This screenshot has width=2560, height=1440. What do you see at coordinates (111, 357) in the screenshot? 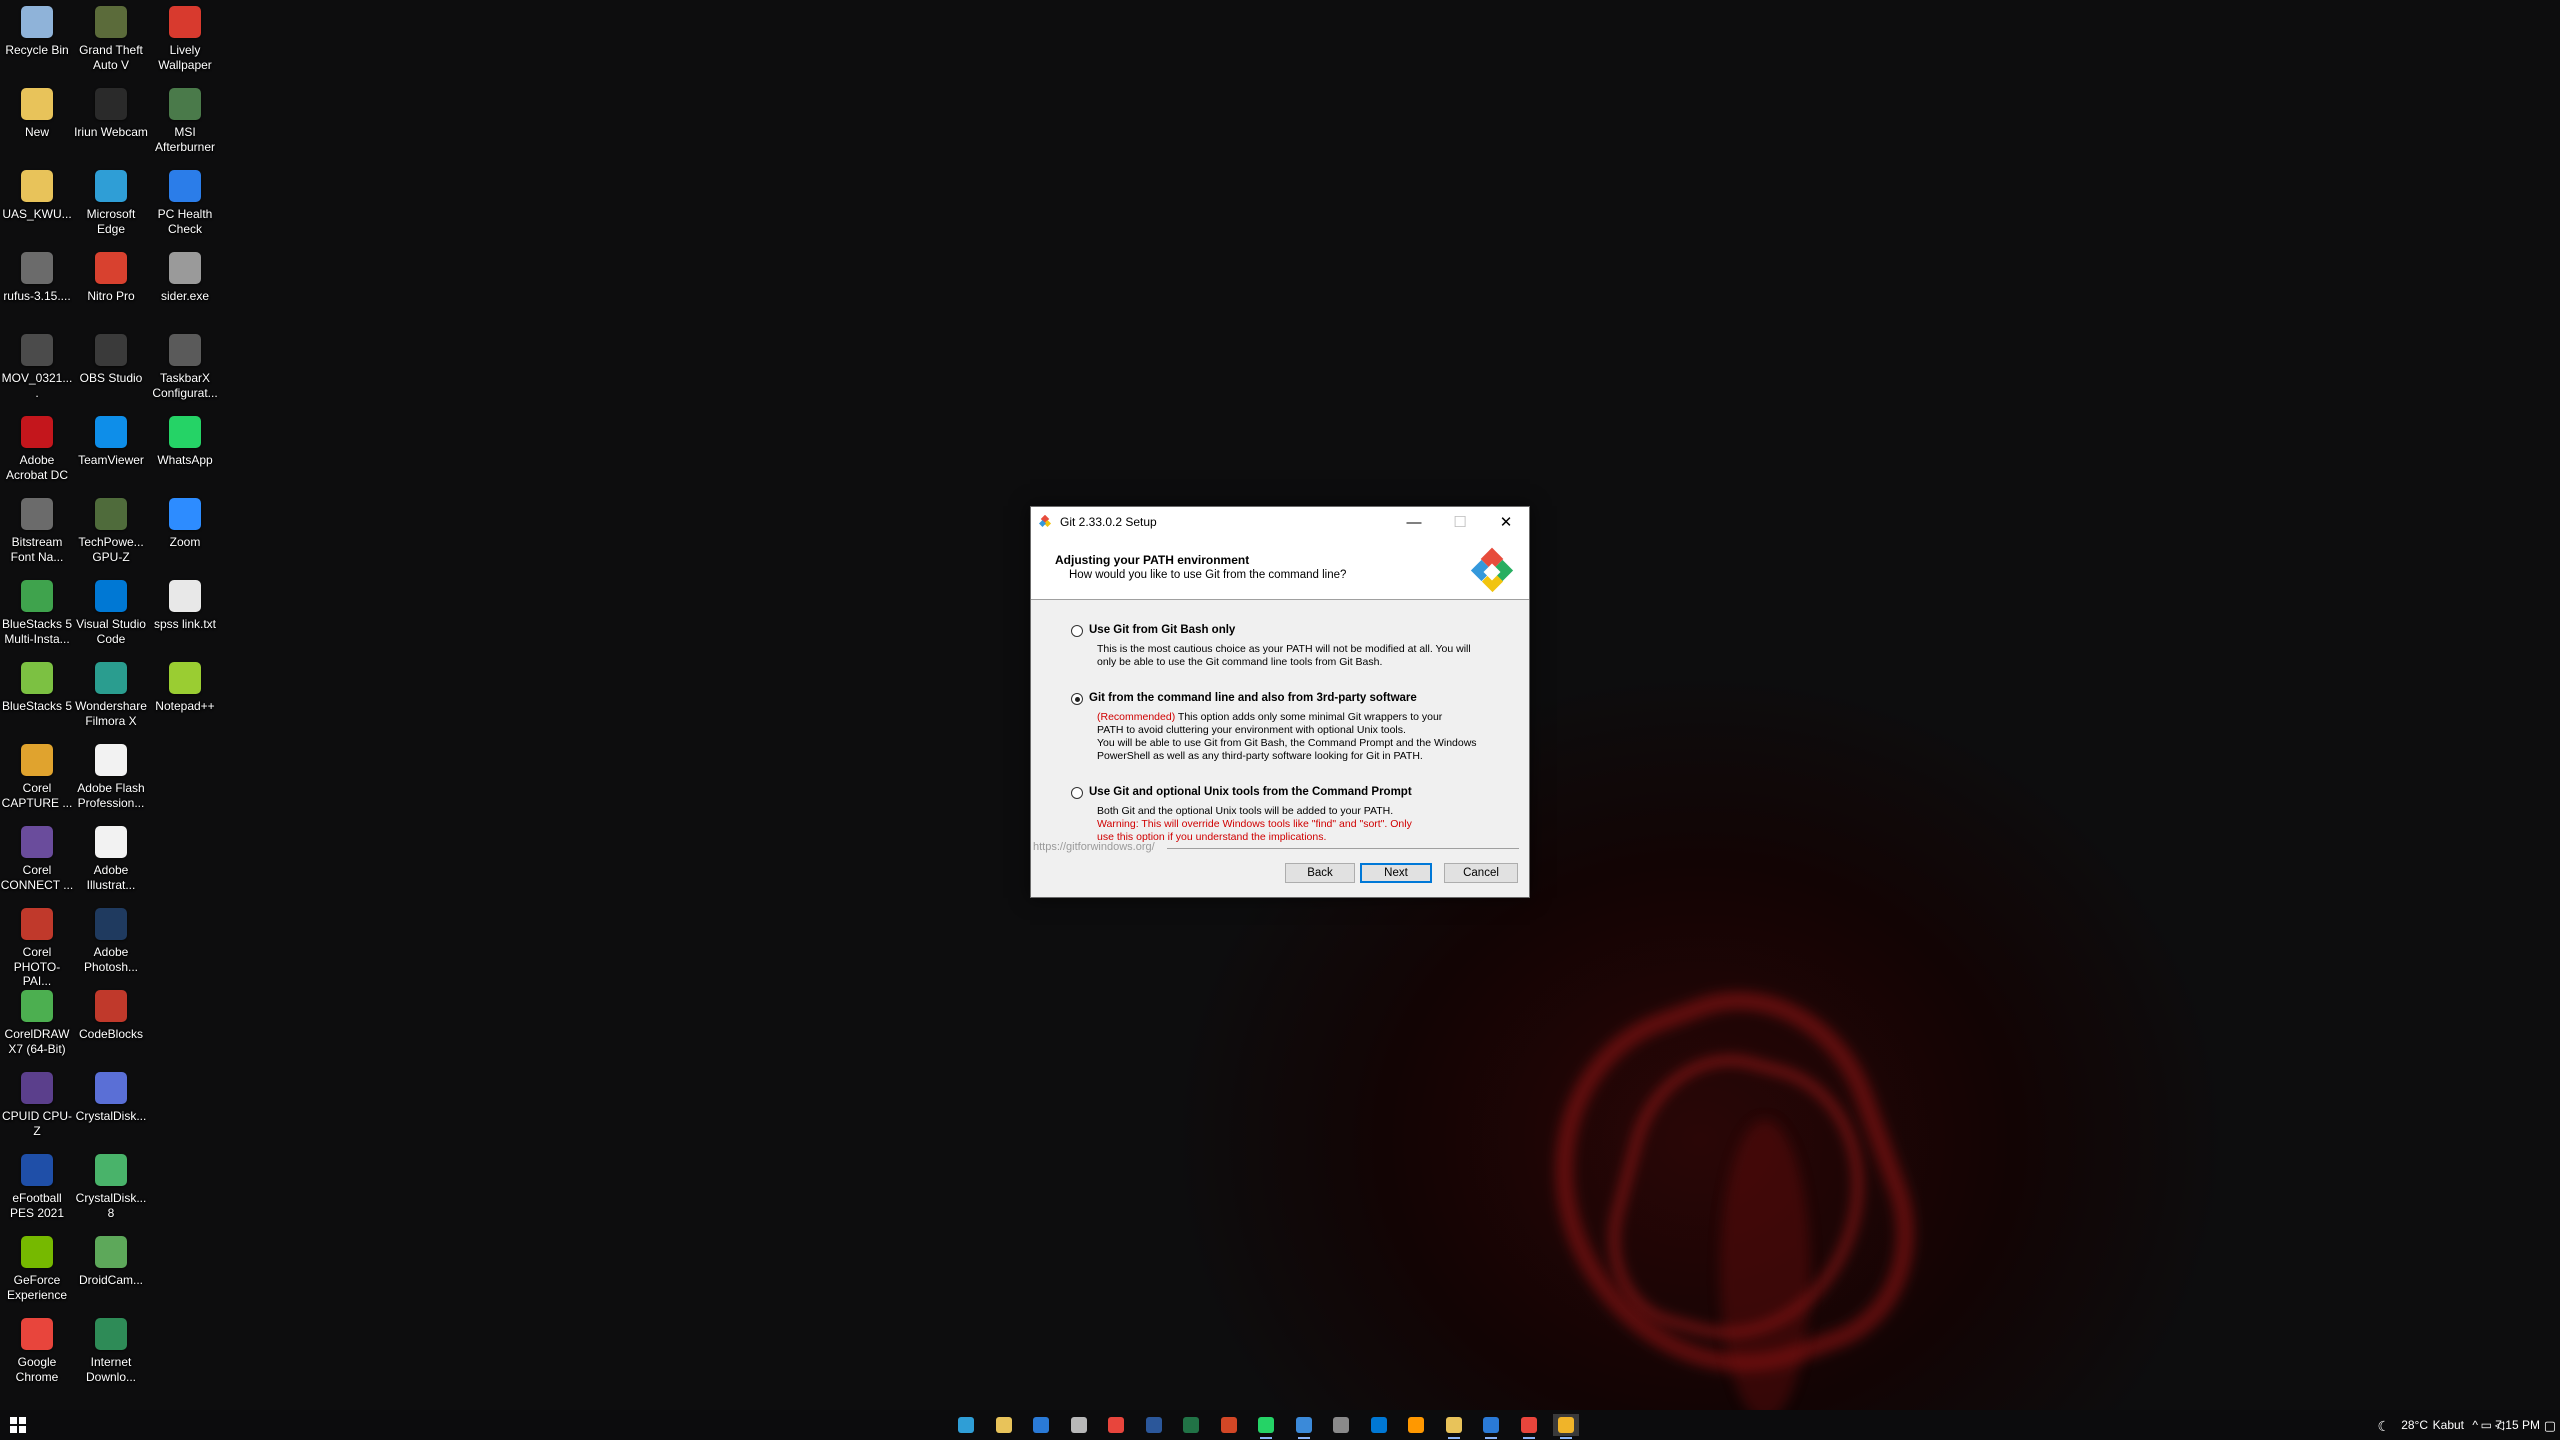
I see `desktop-icon: OBS Studio` at bounding box center [111, 357].